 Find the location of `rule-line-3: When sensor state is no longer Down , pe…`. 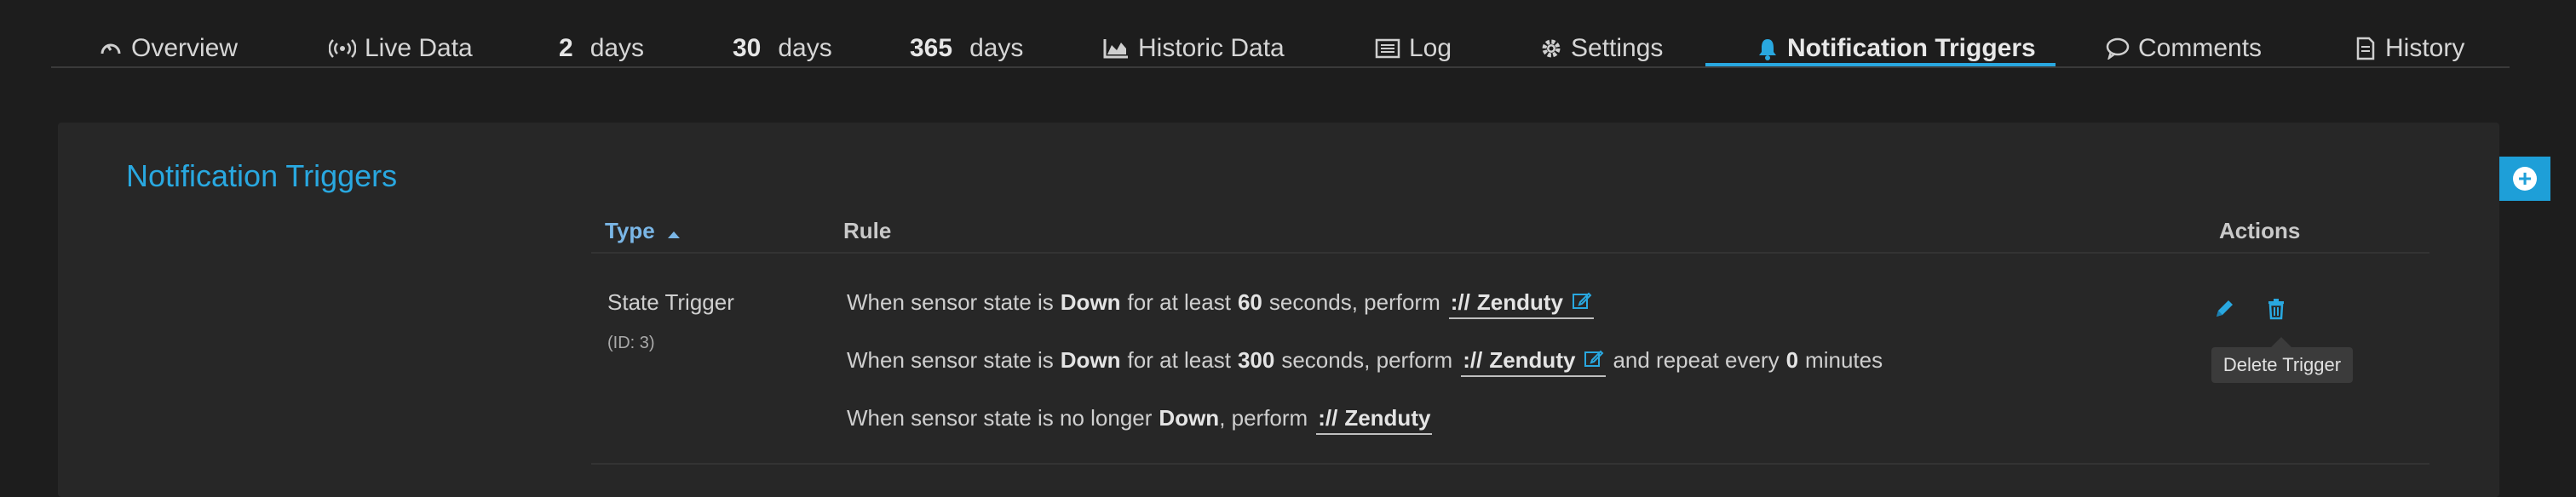

rule-line-3: When sensor state is no longer Down , pe… is located at coordinates (1140, 420).